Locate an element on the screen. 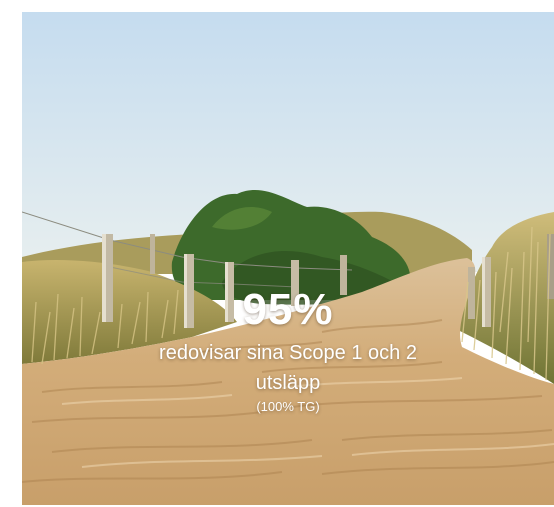  stat-description-line-1: redovisar sina Scope 1 och 2 is located at coordinates (288, 353).